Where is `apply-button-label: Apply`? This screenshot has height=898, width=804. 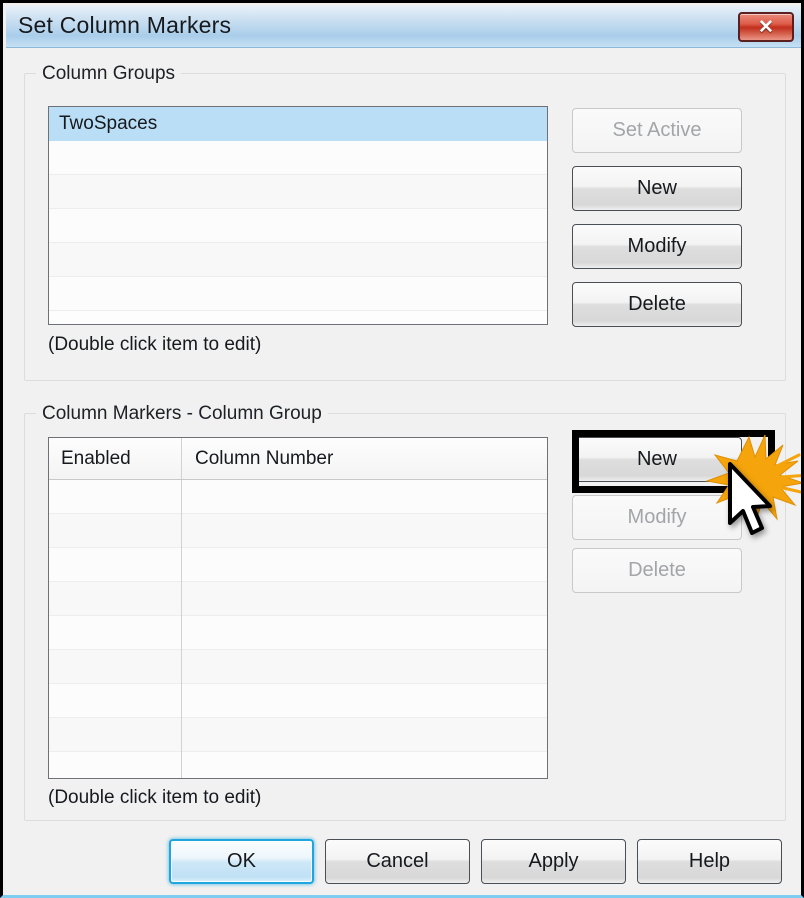
apply-button-label: Apply is located at coordinates (553, 861).